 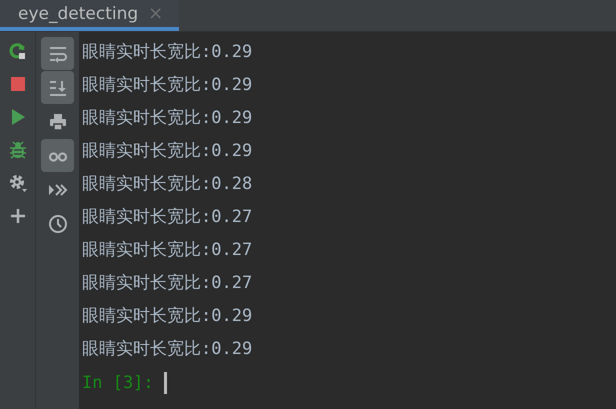 I want to click on text-cursor, so click(x=165, y=383).